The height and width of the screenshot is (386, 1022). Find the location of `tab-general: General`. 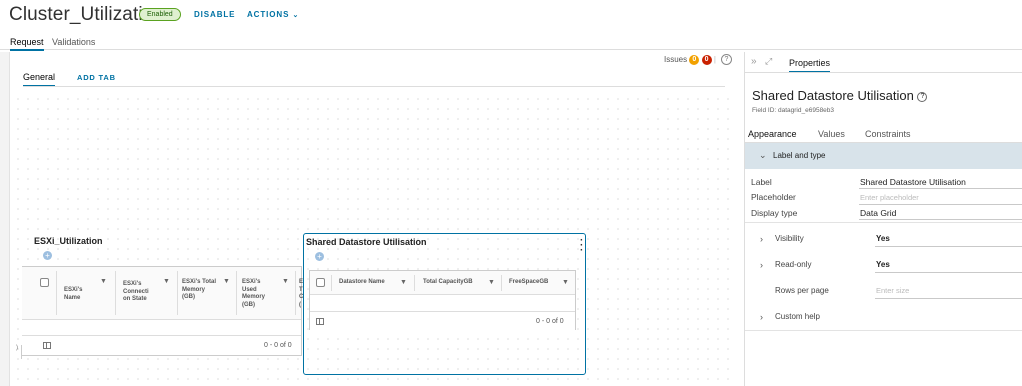

tab-general: General is located at coordinates (39, 79).